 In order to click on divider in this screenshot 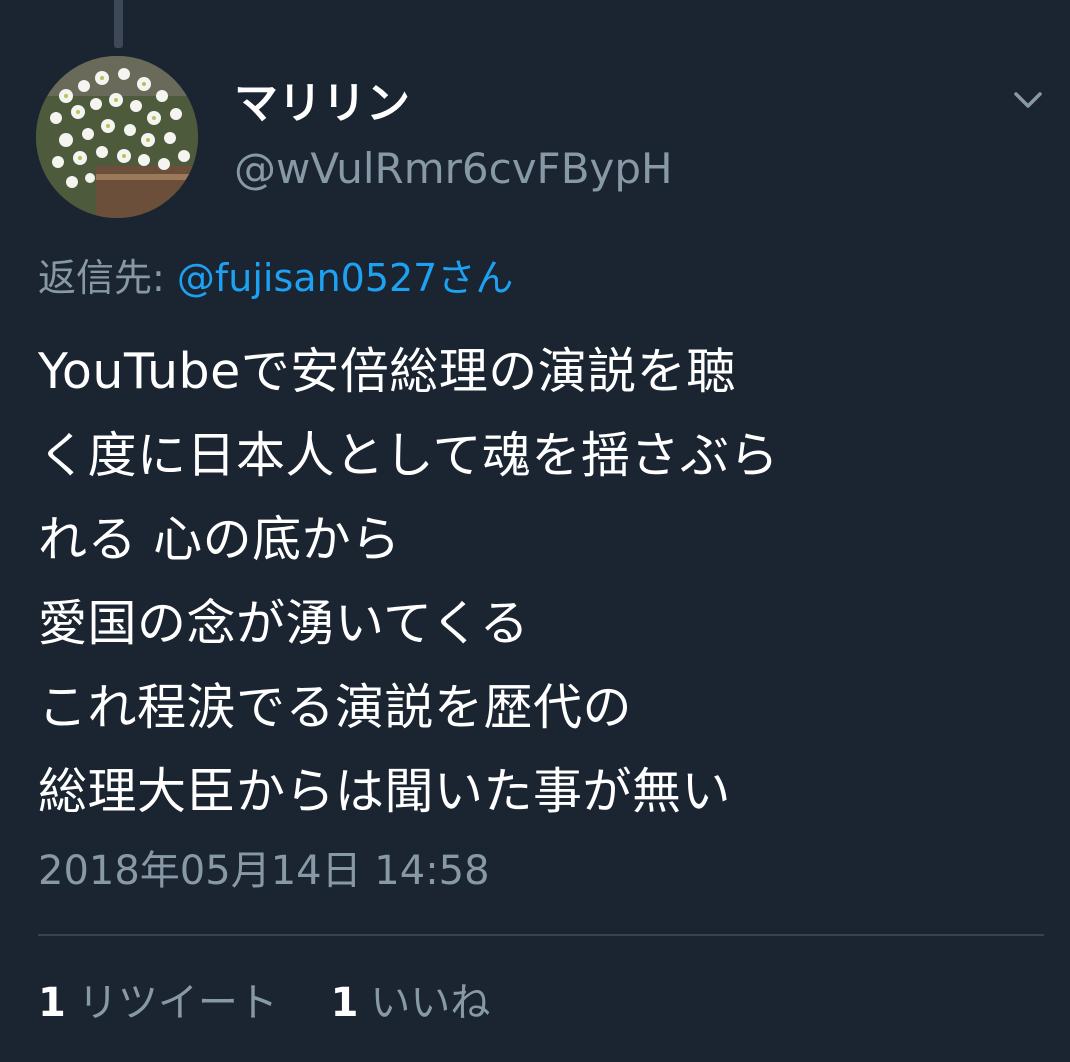, I will do `click(541, 935)`.